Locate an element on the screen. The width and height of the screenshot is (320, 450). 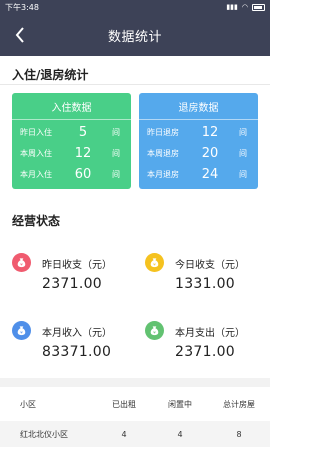
checkout-row: 昨日退房 12 间 is located at coordinates (198, 132).